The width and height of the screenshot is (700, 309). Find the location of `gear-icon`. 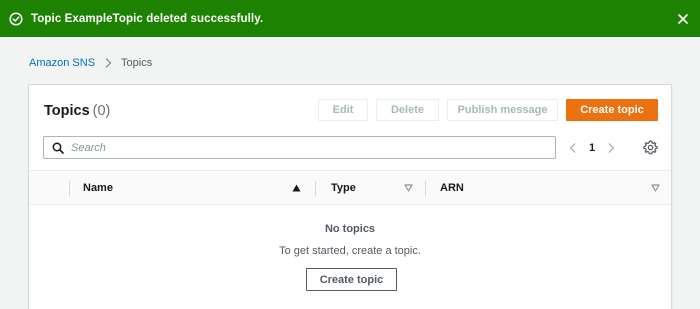

gear-icon is located at coordinates (650, 147).